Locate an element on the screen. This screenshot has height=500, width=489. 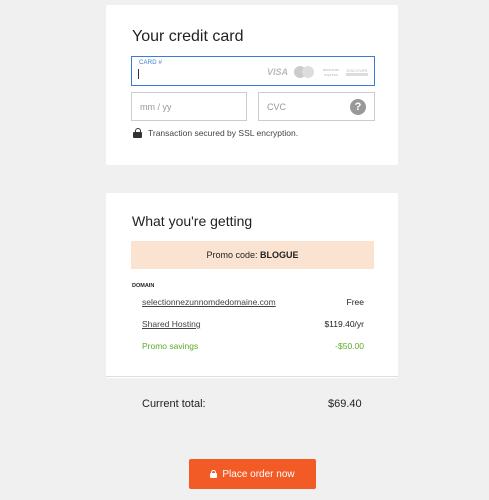
domain-link: selectionnezunnomdedomaine.com is located at coordinates (209, 302).